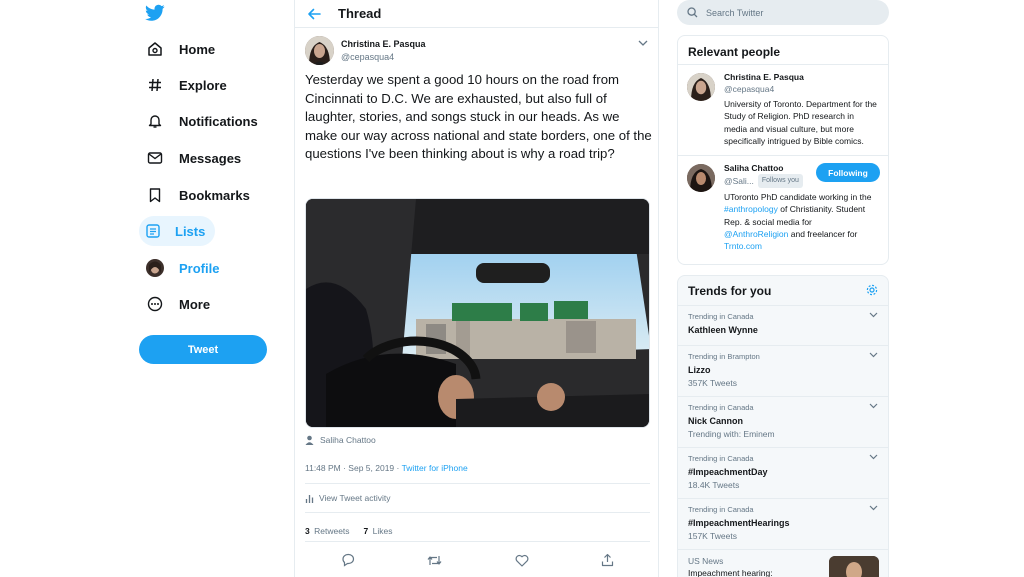  I want to click on bookmark-icon, so click(155, 195).